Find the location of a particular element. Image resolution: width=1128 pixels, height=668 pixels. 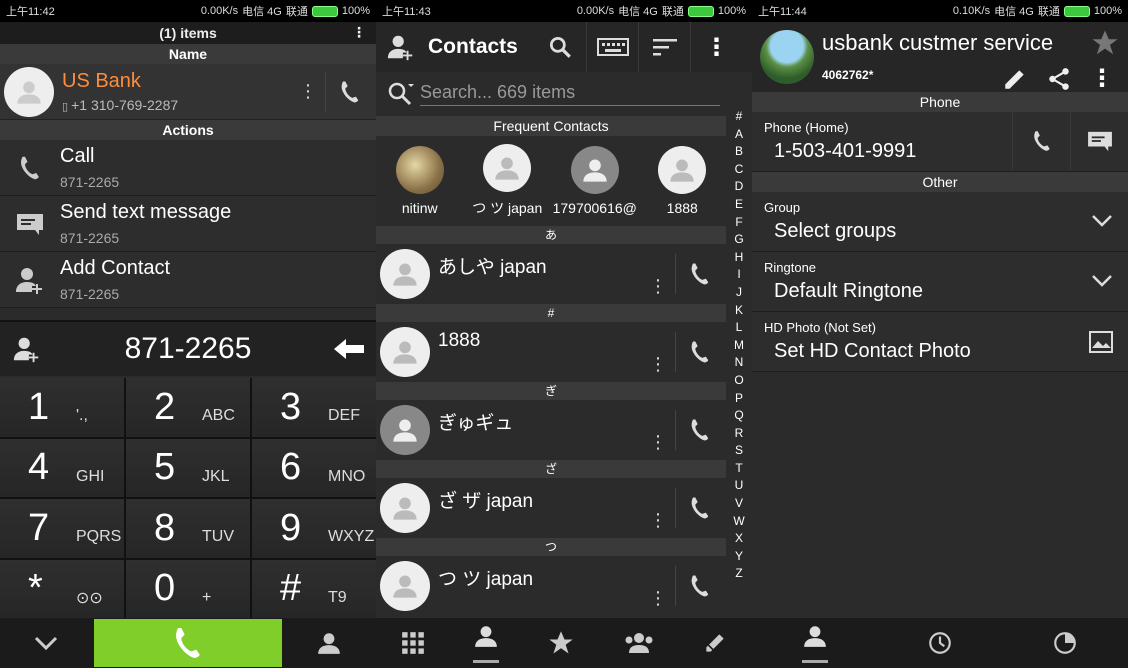

frequent-contact: 1888 is located at coordinates (683, 181).